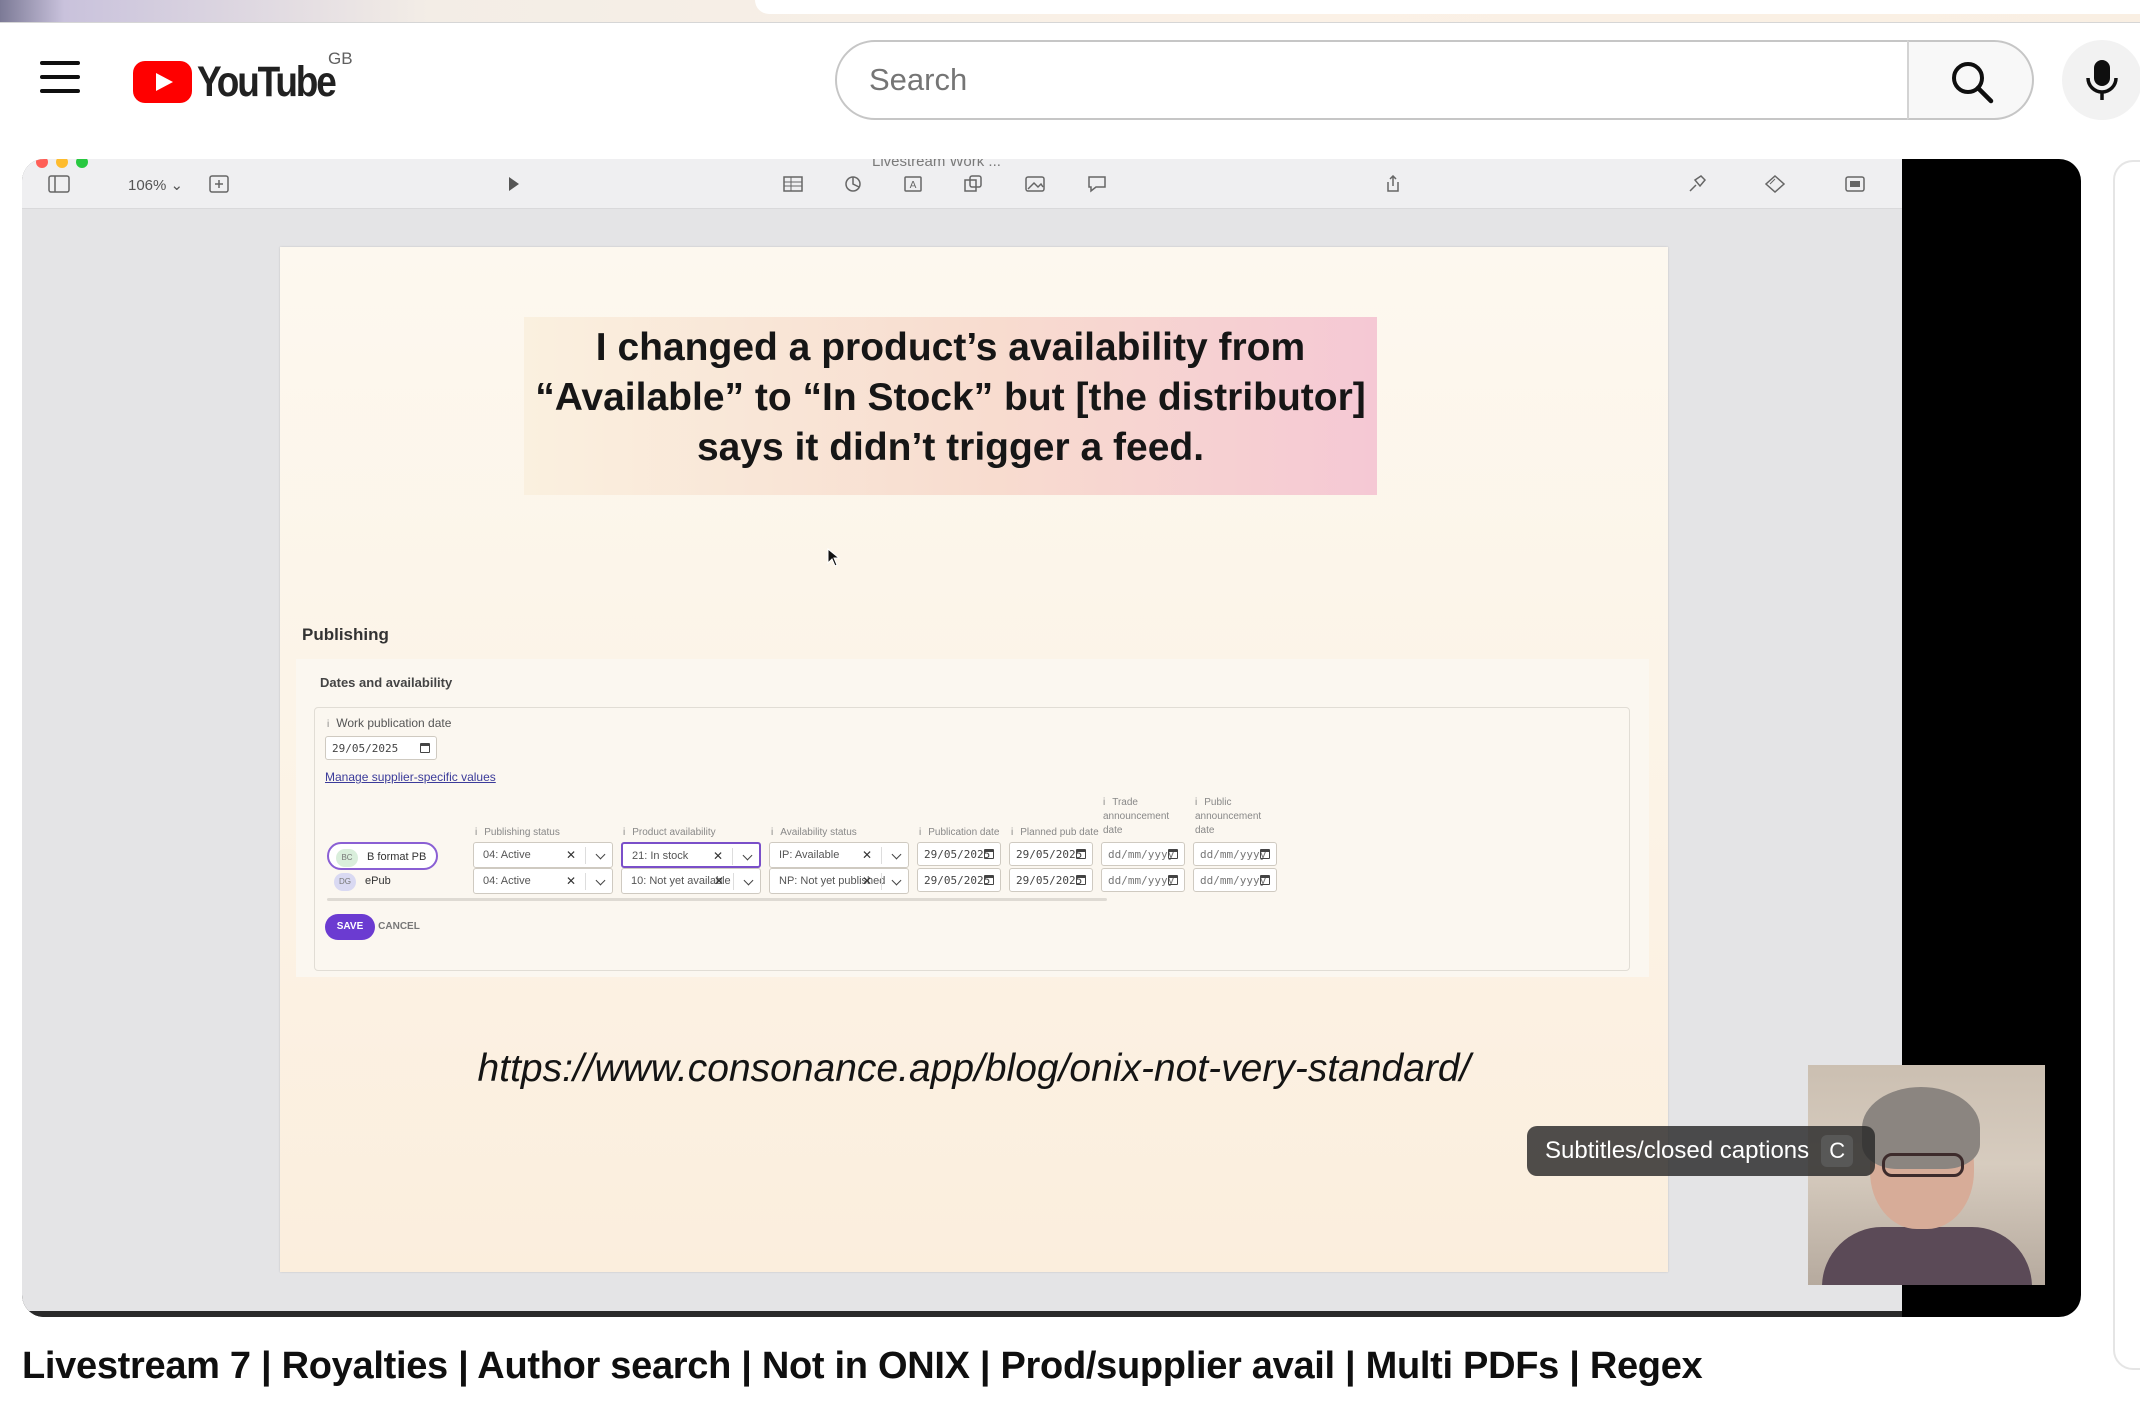 This screenshot has width=2140, height=1408. Describe the element at coordinates (513, 184) in the screenshot. I see `play-icon` at that location.